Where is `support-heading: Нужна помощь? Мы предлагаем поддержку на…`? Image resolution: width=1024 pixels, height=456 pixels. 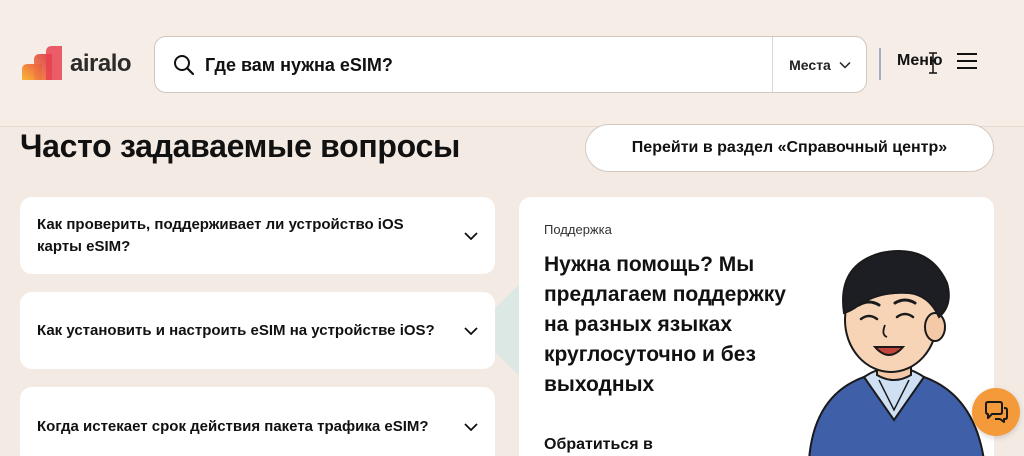
support-heading: Нужна помощь? Мы предлагаем поддержку на… is located at coordinates (665, 324).